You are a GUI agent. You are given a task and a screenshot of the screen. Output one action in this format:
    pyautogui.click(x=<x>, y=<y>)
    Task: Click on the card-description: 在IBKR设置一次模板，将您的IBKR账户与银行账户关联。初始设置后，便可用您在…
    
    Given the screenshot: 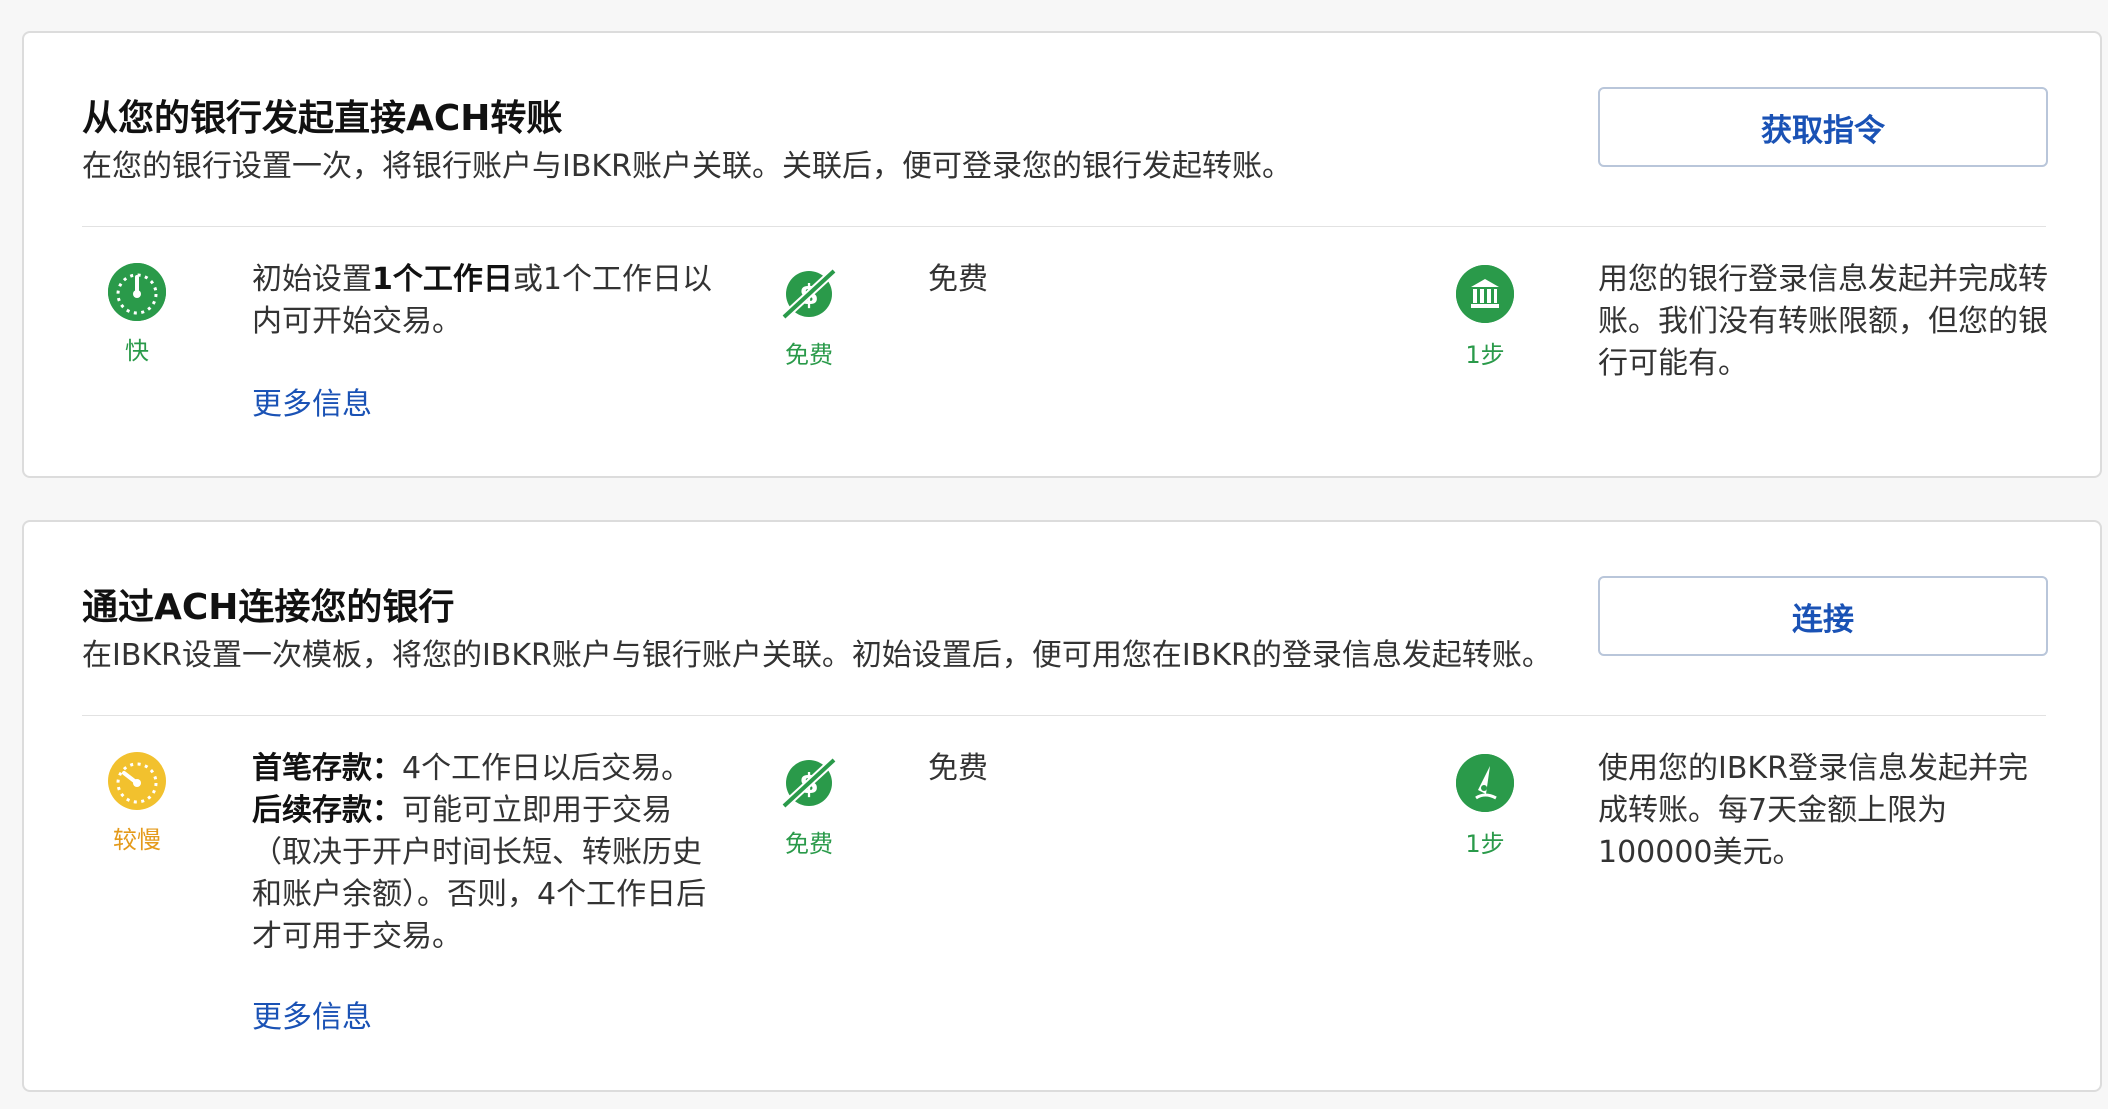 What is the action you would take?
    pyautogui.click(x=817, y=655)
    